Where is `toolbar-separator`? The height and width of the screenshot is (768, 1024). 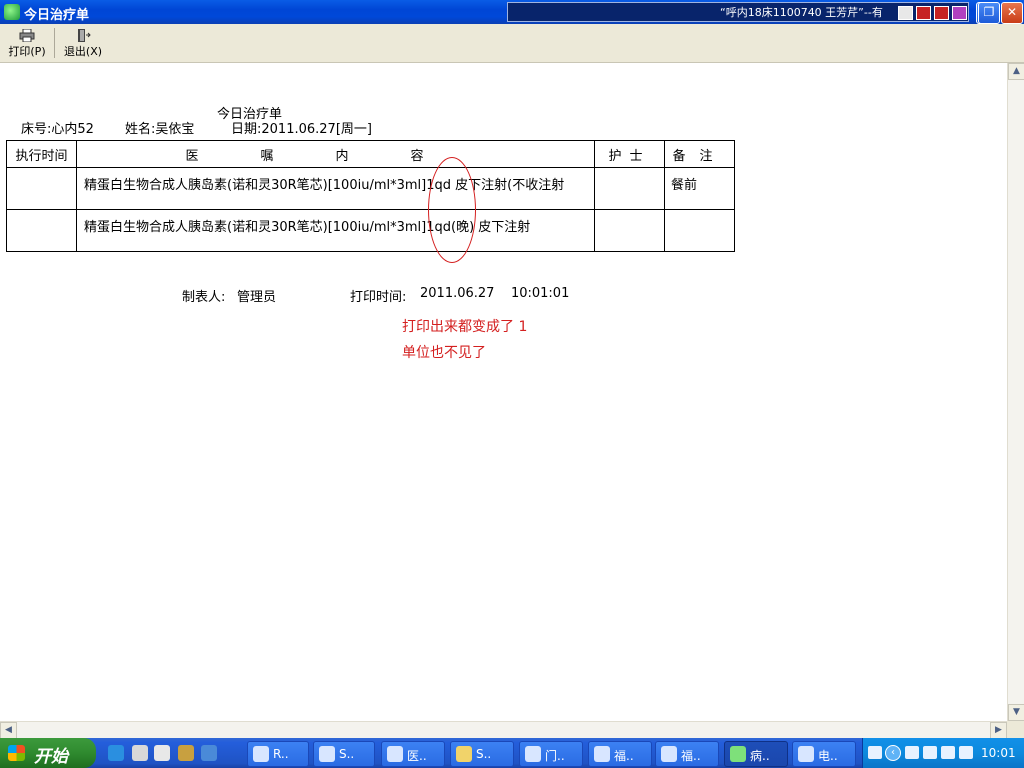 toolbar-separator is located at coordinates (54, 43).